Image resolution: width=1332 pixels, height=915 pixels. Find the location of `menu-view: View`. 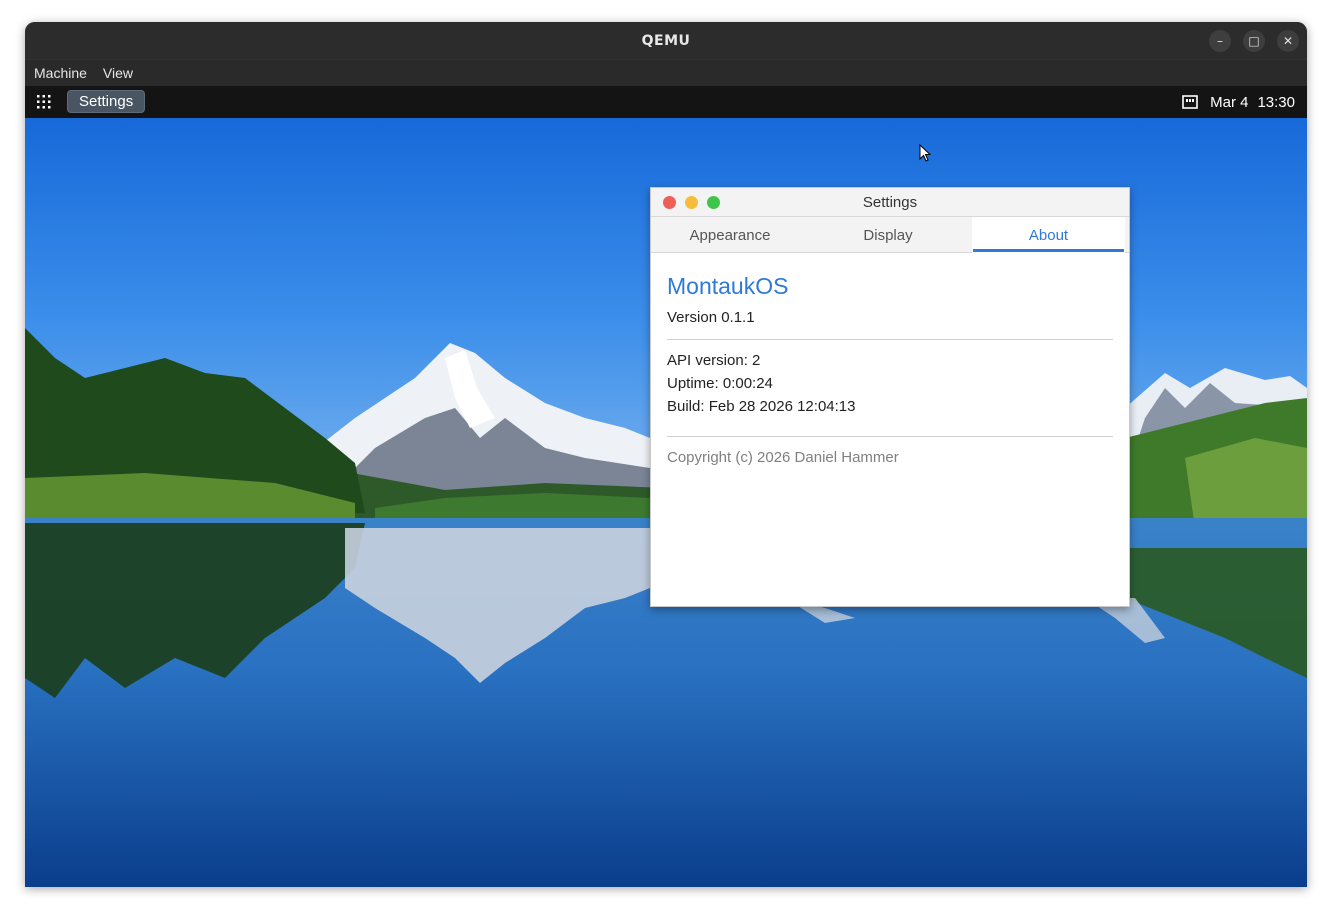

menu-view: View is located at coordinates (118, 73).